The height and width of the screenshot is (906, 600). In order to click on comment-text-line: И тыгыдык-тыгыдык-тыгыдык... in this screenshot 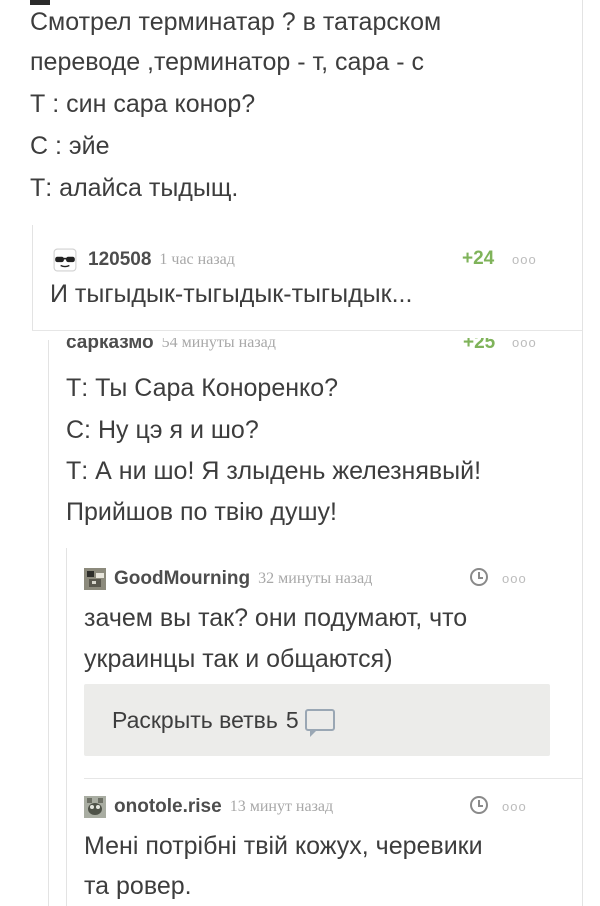, I will do `click(231, 294)`.